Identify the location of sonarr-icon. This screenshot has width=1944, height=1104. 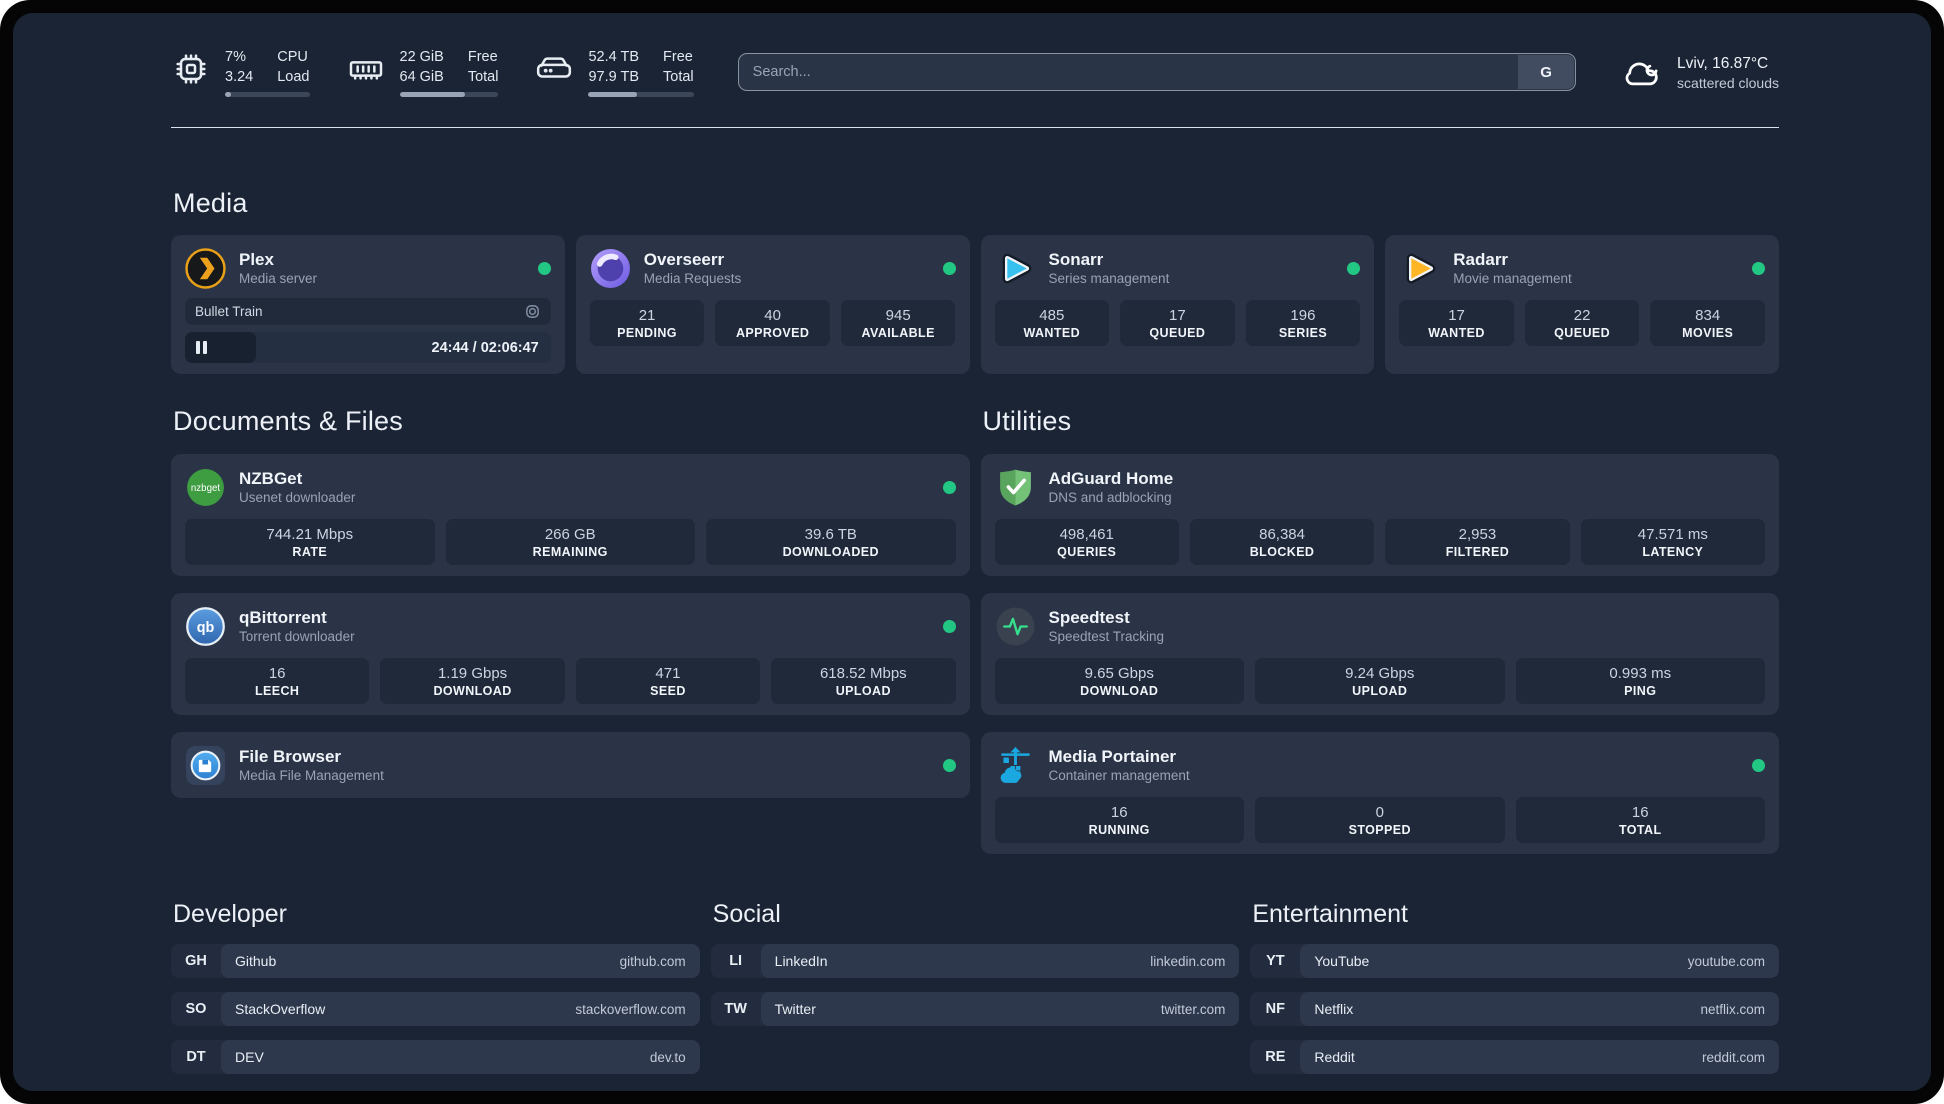
(1016, 268).